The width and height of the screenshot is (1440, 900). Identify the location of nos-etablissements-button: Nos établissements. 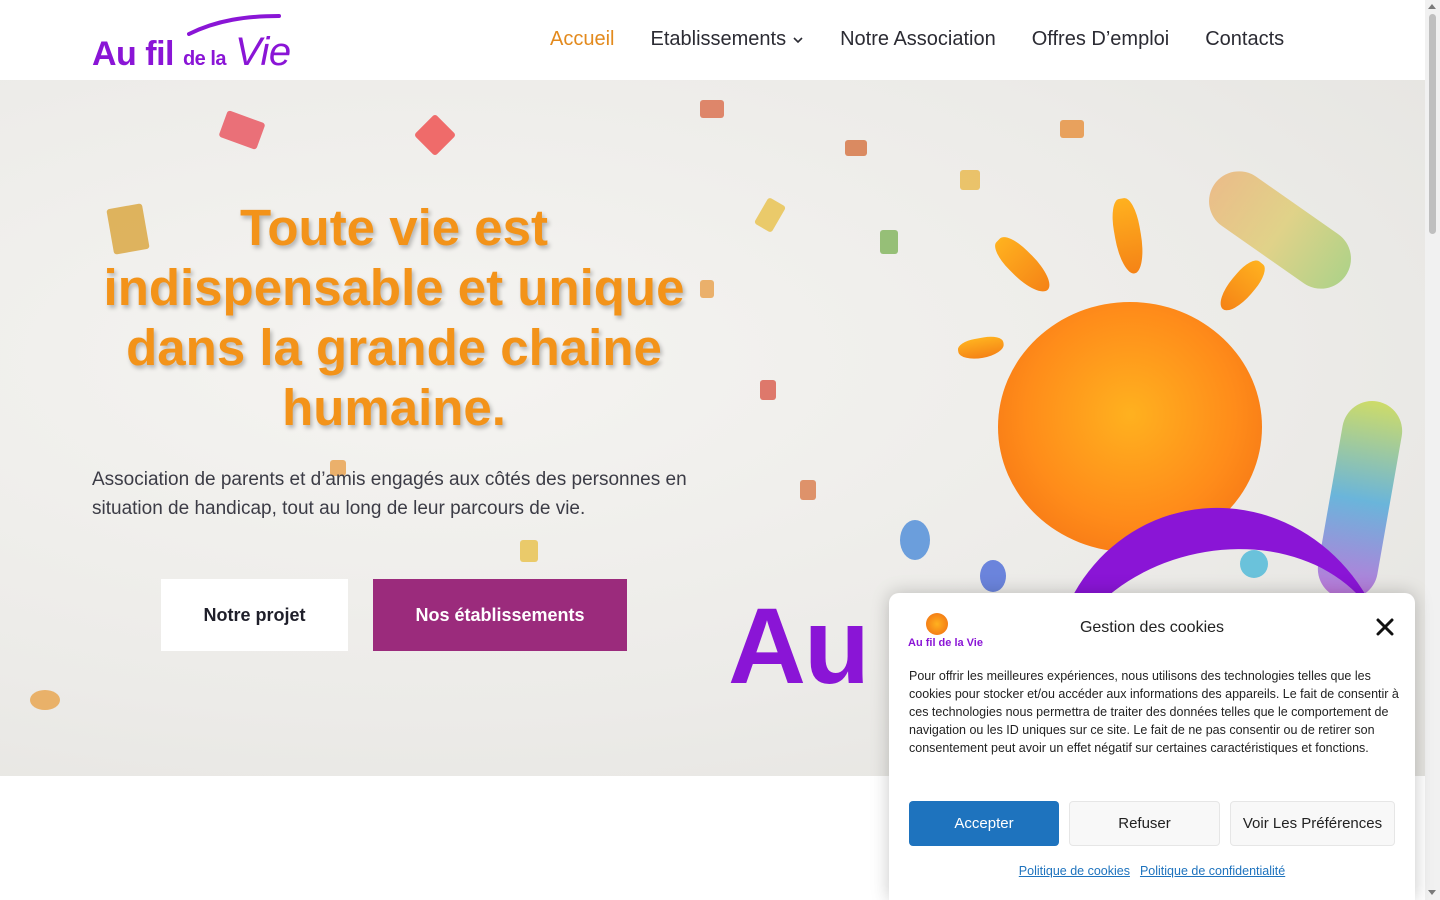
(500, 615).